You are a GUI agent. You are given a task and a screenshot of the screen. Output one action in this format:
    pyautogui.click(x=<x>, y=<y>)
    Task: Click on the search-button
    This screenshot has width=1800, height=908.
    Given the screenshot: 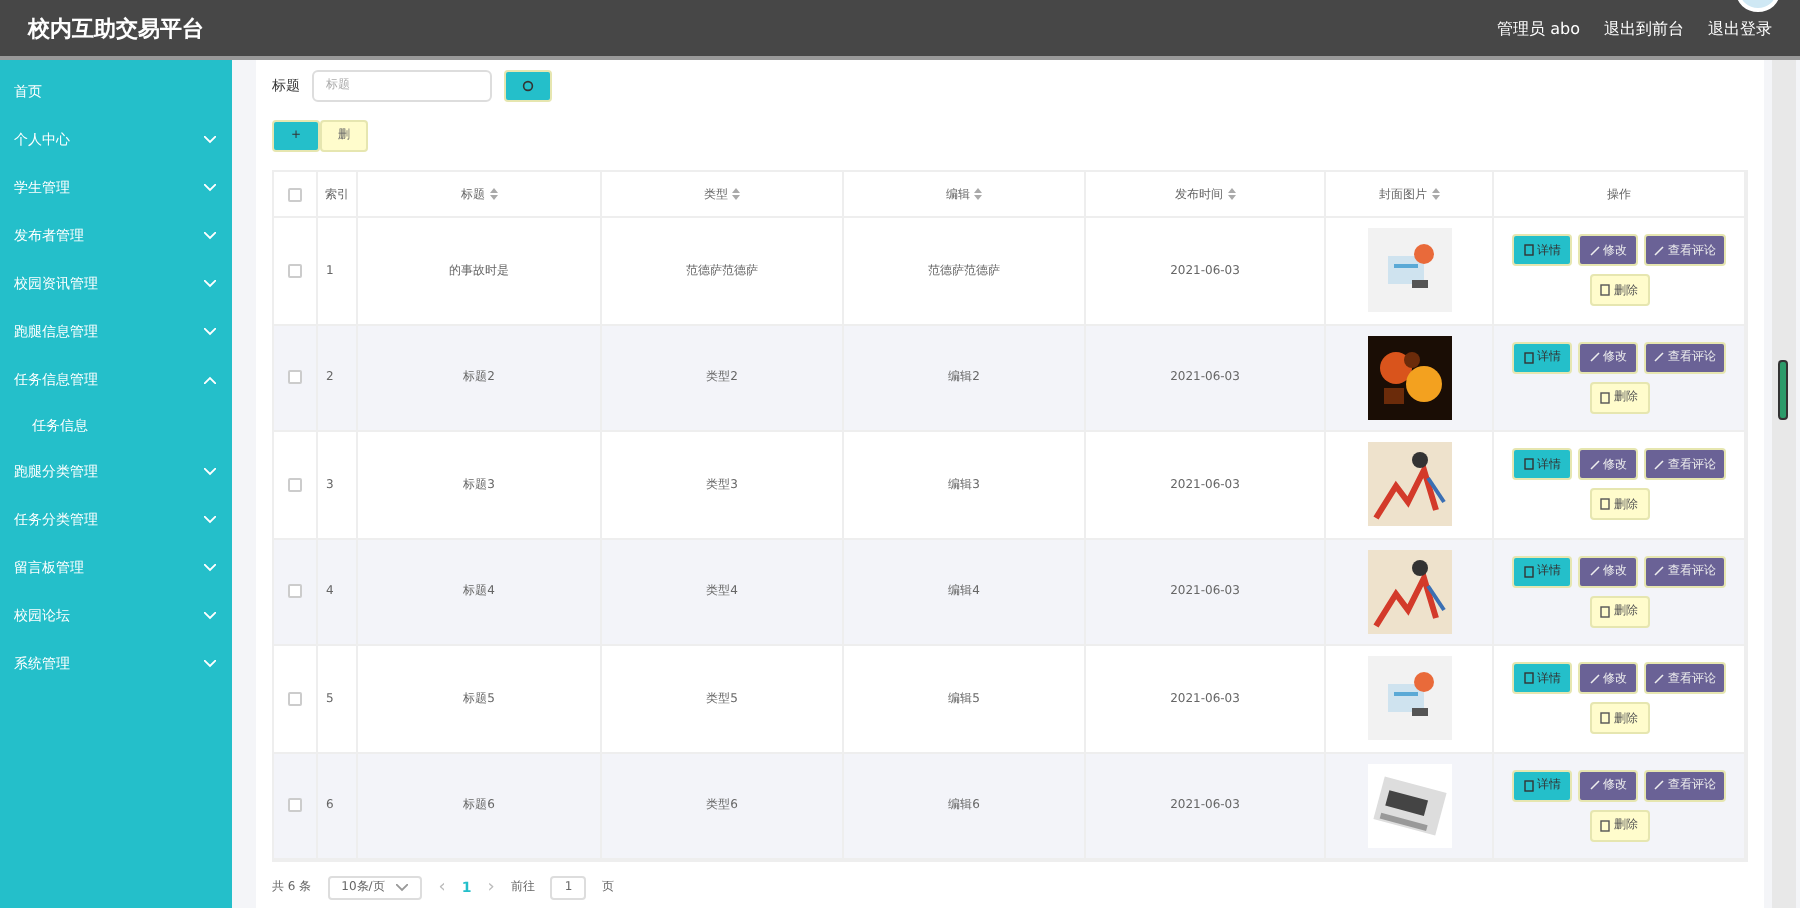 What is the action you would take?
    pyautogui.click(x=528, y=85)
    